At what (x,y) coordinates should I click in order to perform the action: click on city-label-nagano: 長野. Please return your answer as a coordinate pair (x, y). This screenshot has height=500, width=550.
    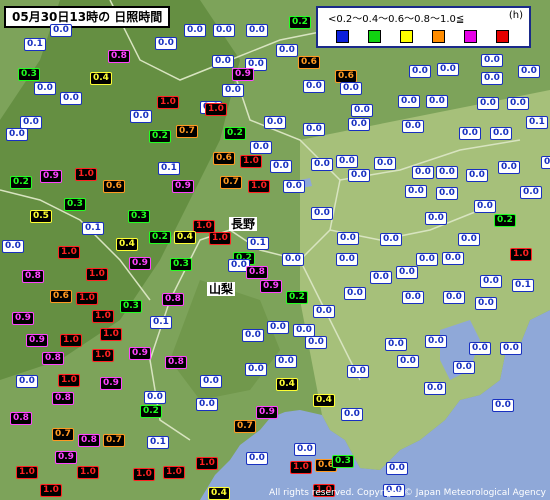
    Looking at the image, I should click on (243, 224).